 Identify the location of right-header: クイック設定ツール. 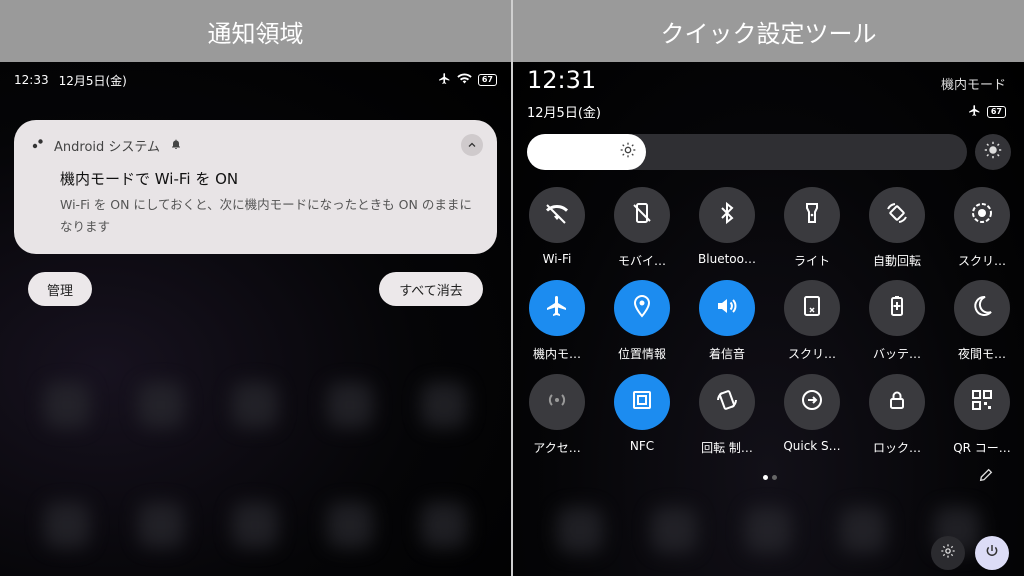
(768, 31).